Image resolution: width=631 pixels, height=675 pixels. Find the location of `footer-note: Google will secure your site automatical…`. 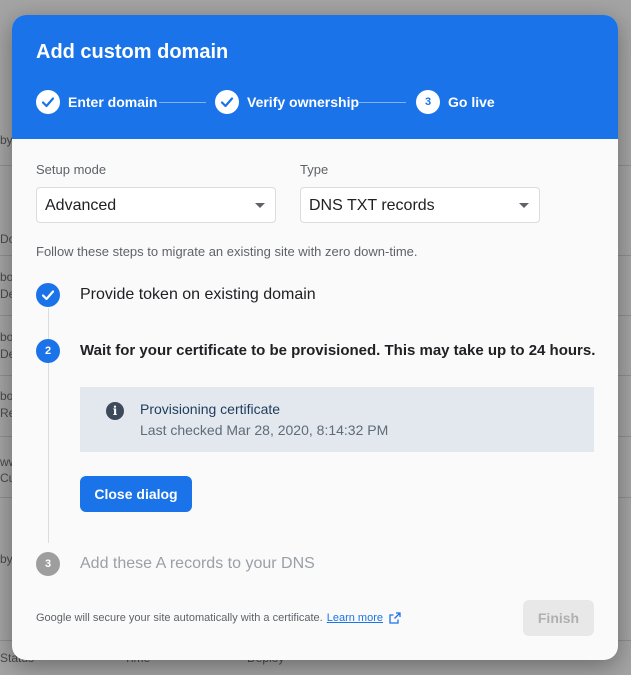

footer-note: Google will secure your site automatical… is located at coordinates (218, 618).